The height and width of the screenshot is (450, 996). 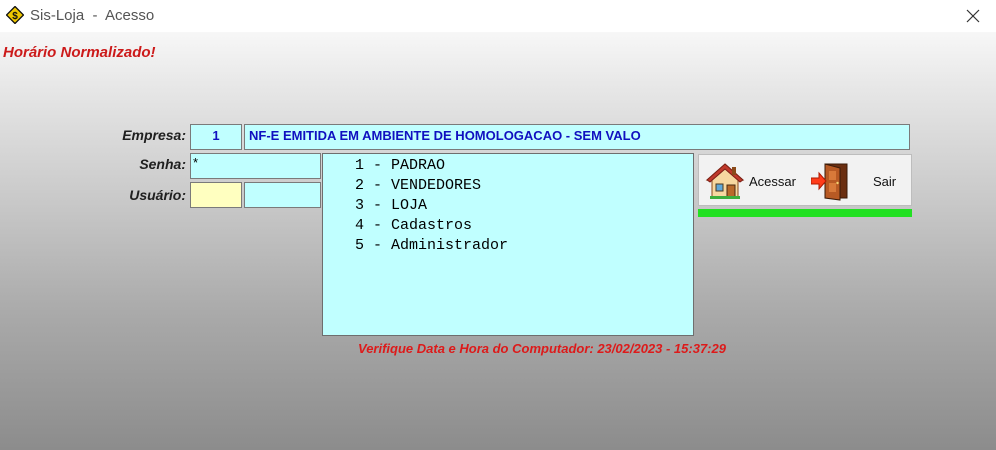 I want to click on empresa-label: Empresa:, so click(x=154, y=135).